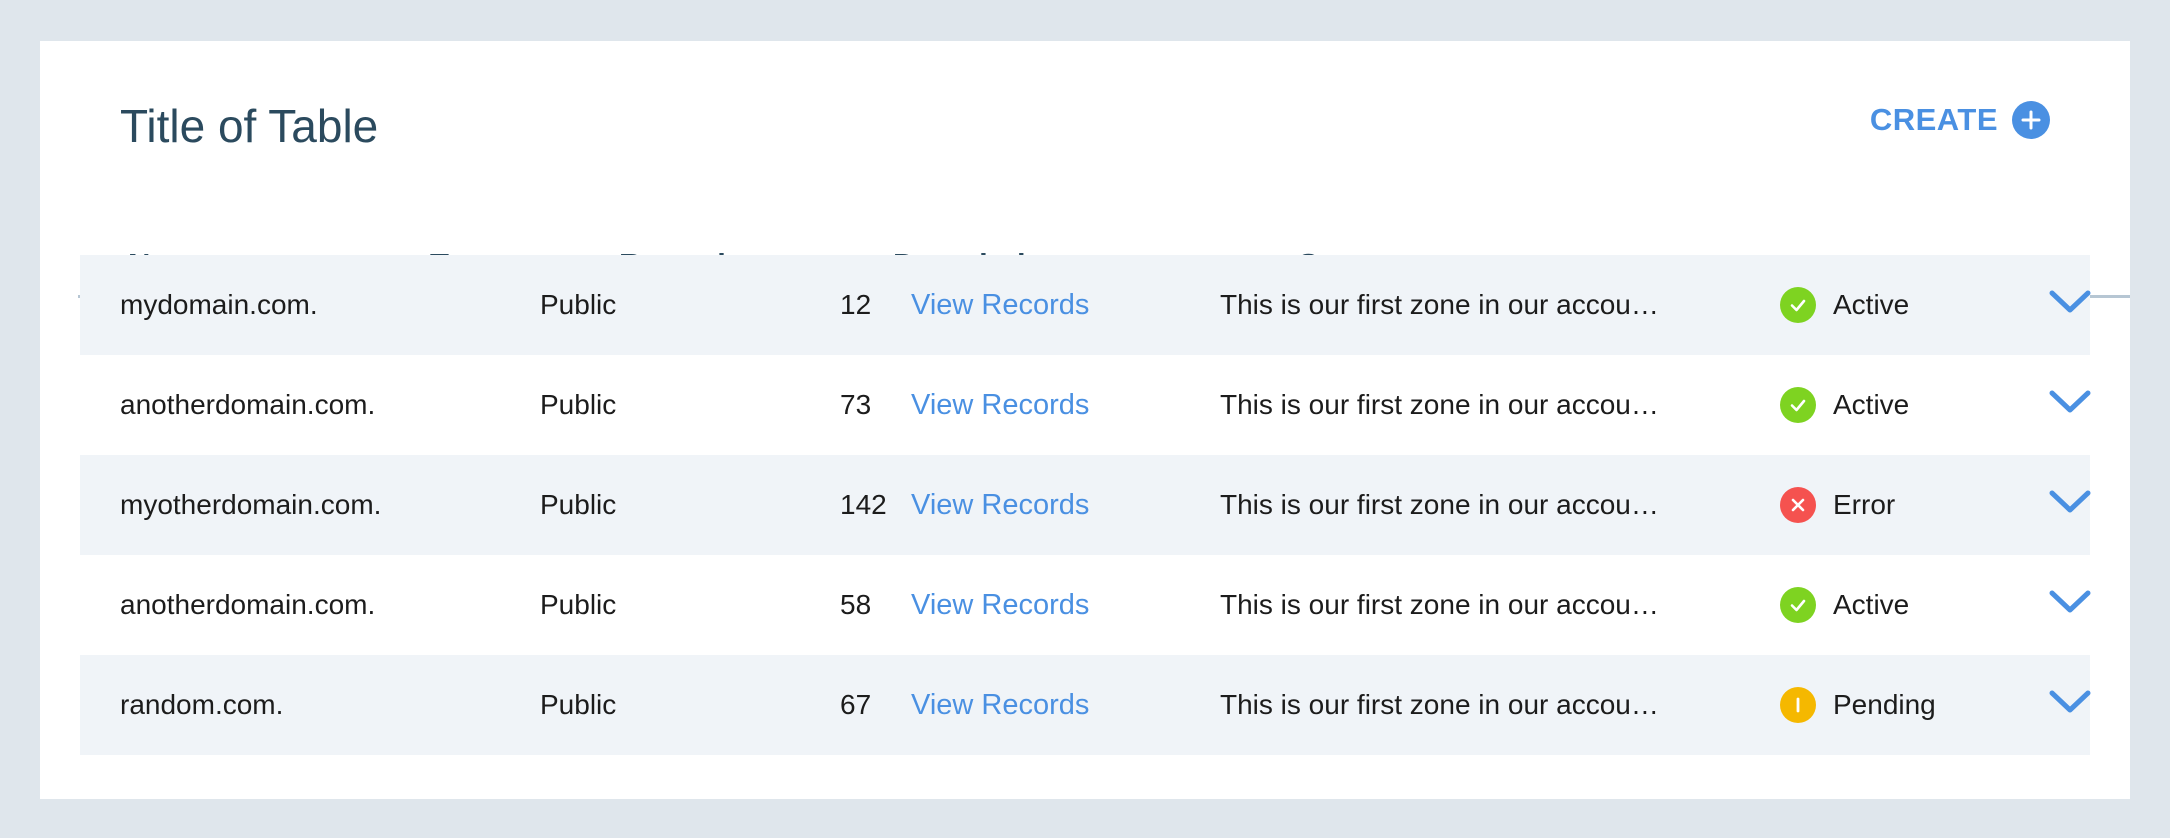 The height and width of the screenshot is (838, 2170). I want to click on plus-circle-icon, so click(2031, 120).